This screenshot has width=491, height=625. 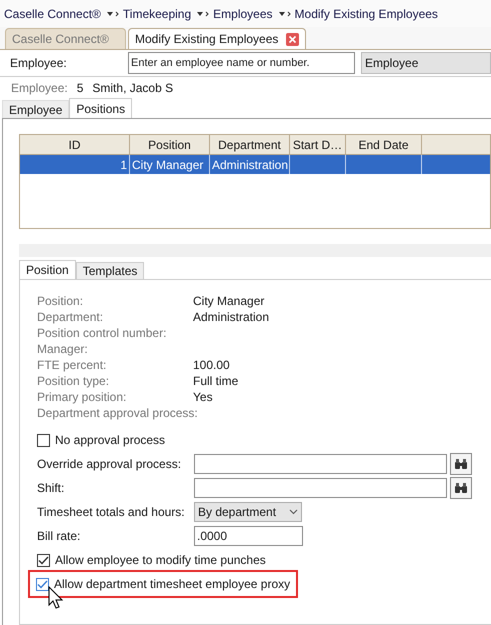 What do you see at coordinates (243, 13) in the screenshot?
I see `breadcrumb-link: Employees` at bounding box center [243, 13].